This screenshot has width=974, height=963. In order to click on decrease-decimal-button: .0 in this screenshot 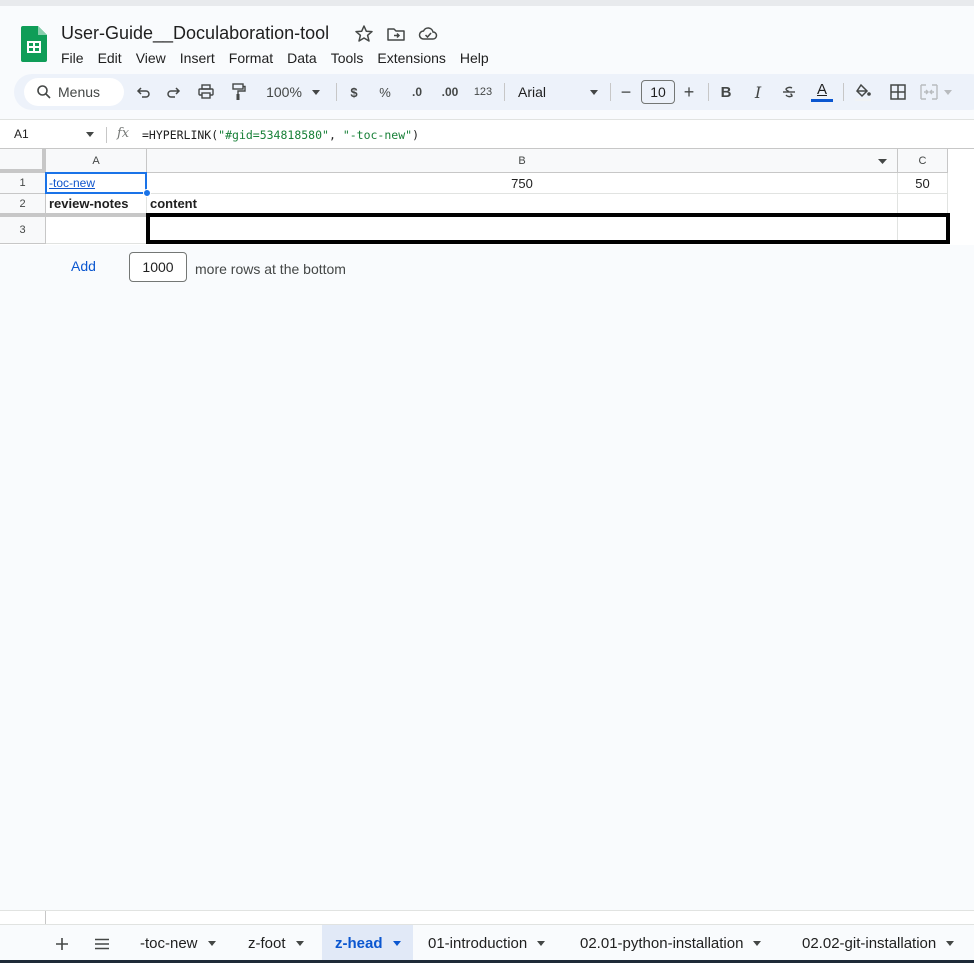, I will do `click(417, 92)`.